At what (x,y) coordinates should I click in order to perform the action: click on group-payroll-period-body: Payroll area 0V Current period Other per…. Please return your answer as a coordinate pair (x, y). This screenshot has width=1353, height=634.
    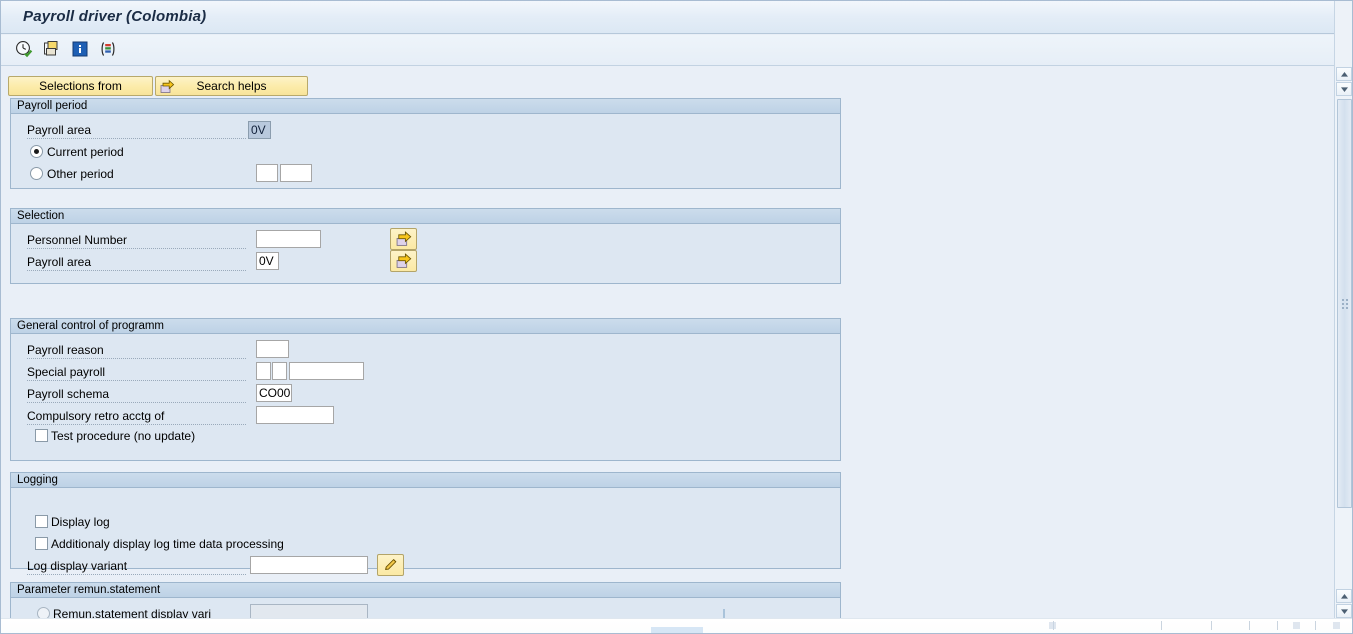
    Looking at the image, I should click on (425, 151).